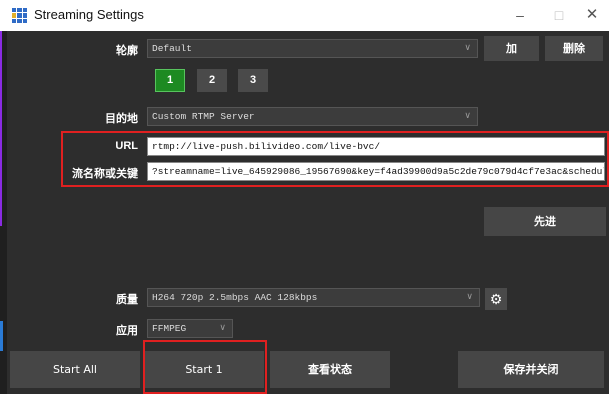  What do you see at coordinates (1, 336) in the screenshot?
I see `left-accent-stripe-blue` at bounding box center [1, 336].